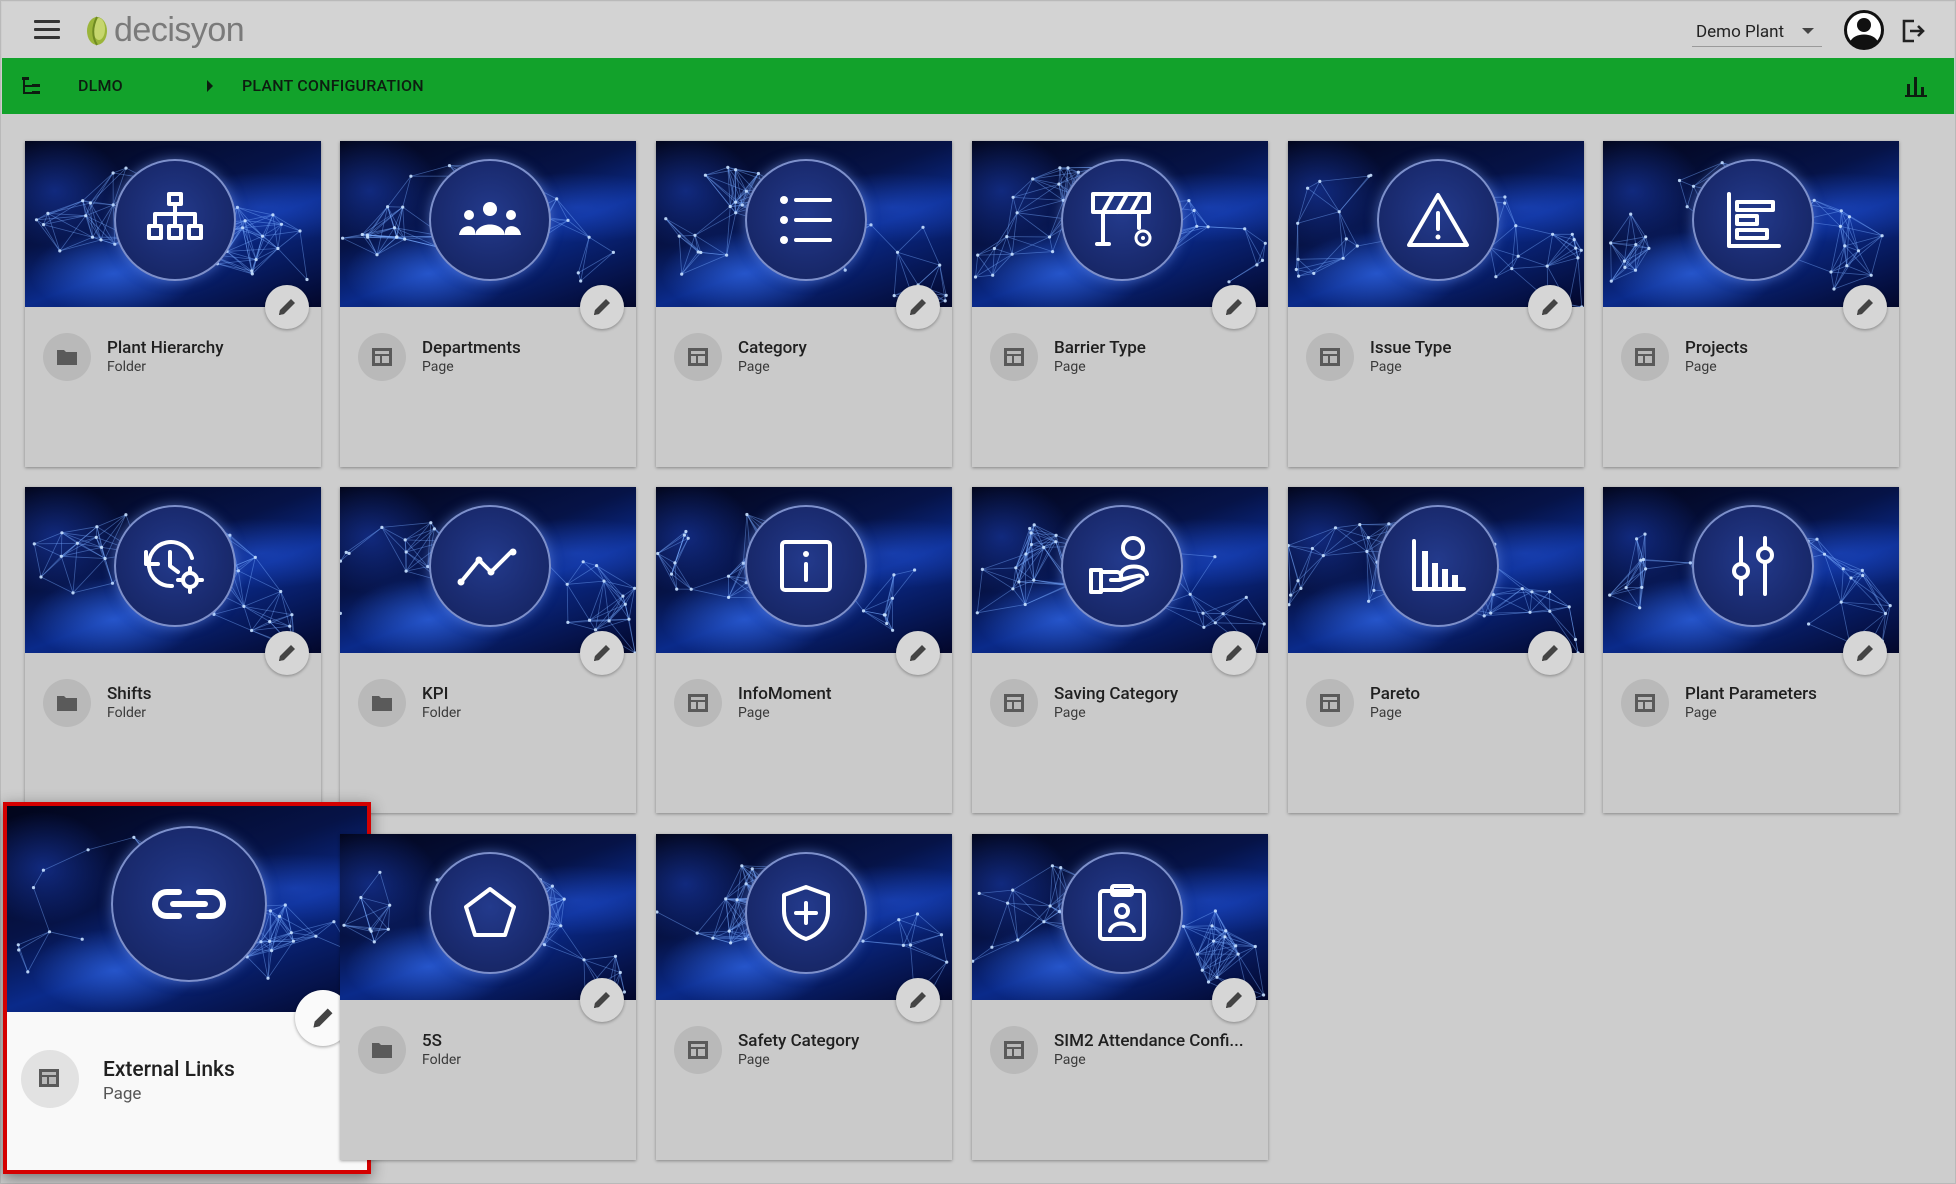 The width and height of the screenshot is (1956, 1184). I want to click on tile-issue-type: Issue Type Page, so click(1436, 304).